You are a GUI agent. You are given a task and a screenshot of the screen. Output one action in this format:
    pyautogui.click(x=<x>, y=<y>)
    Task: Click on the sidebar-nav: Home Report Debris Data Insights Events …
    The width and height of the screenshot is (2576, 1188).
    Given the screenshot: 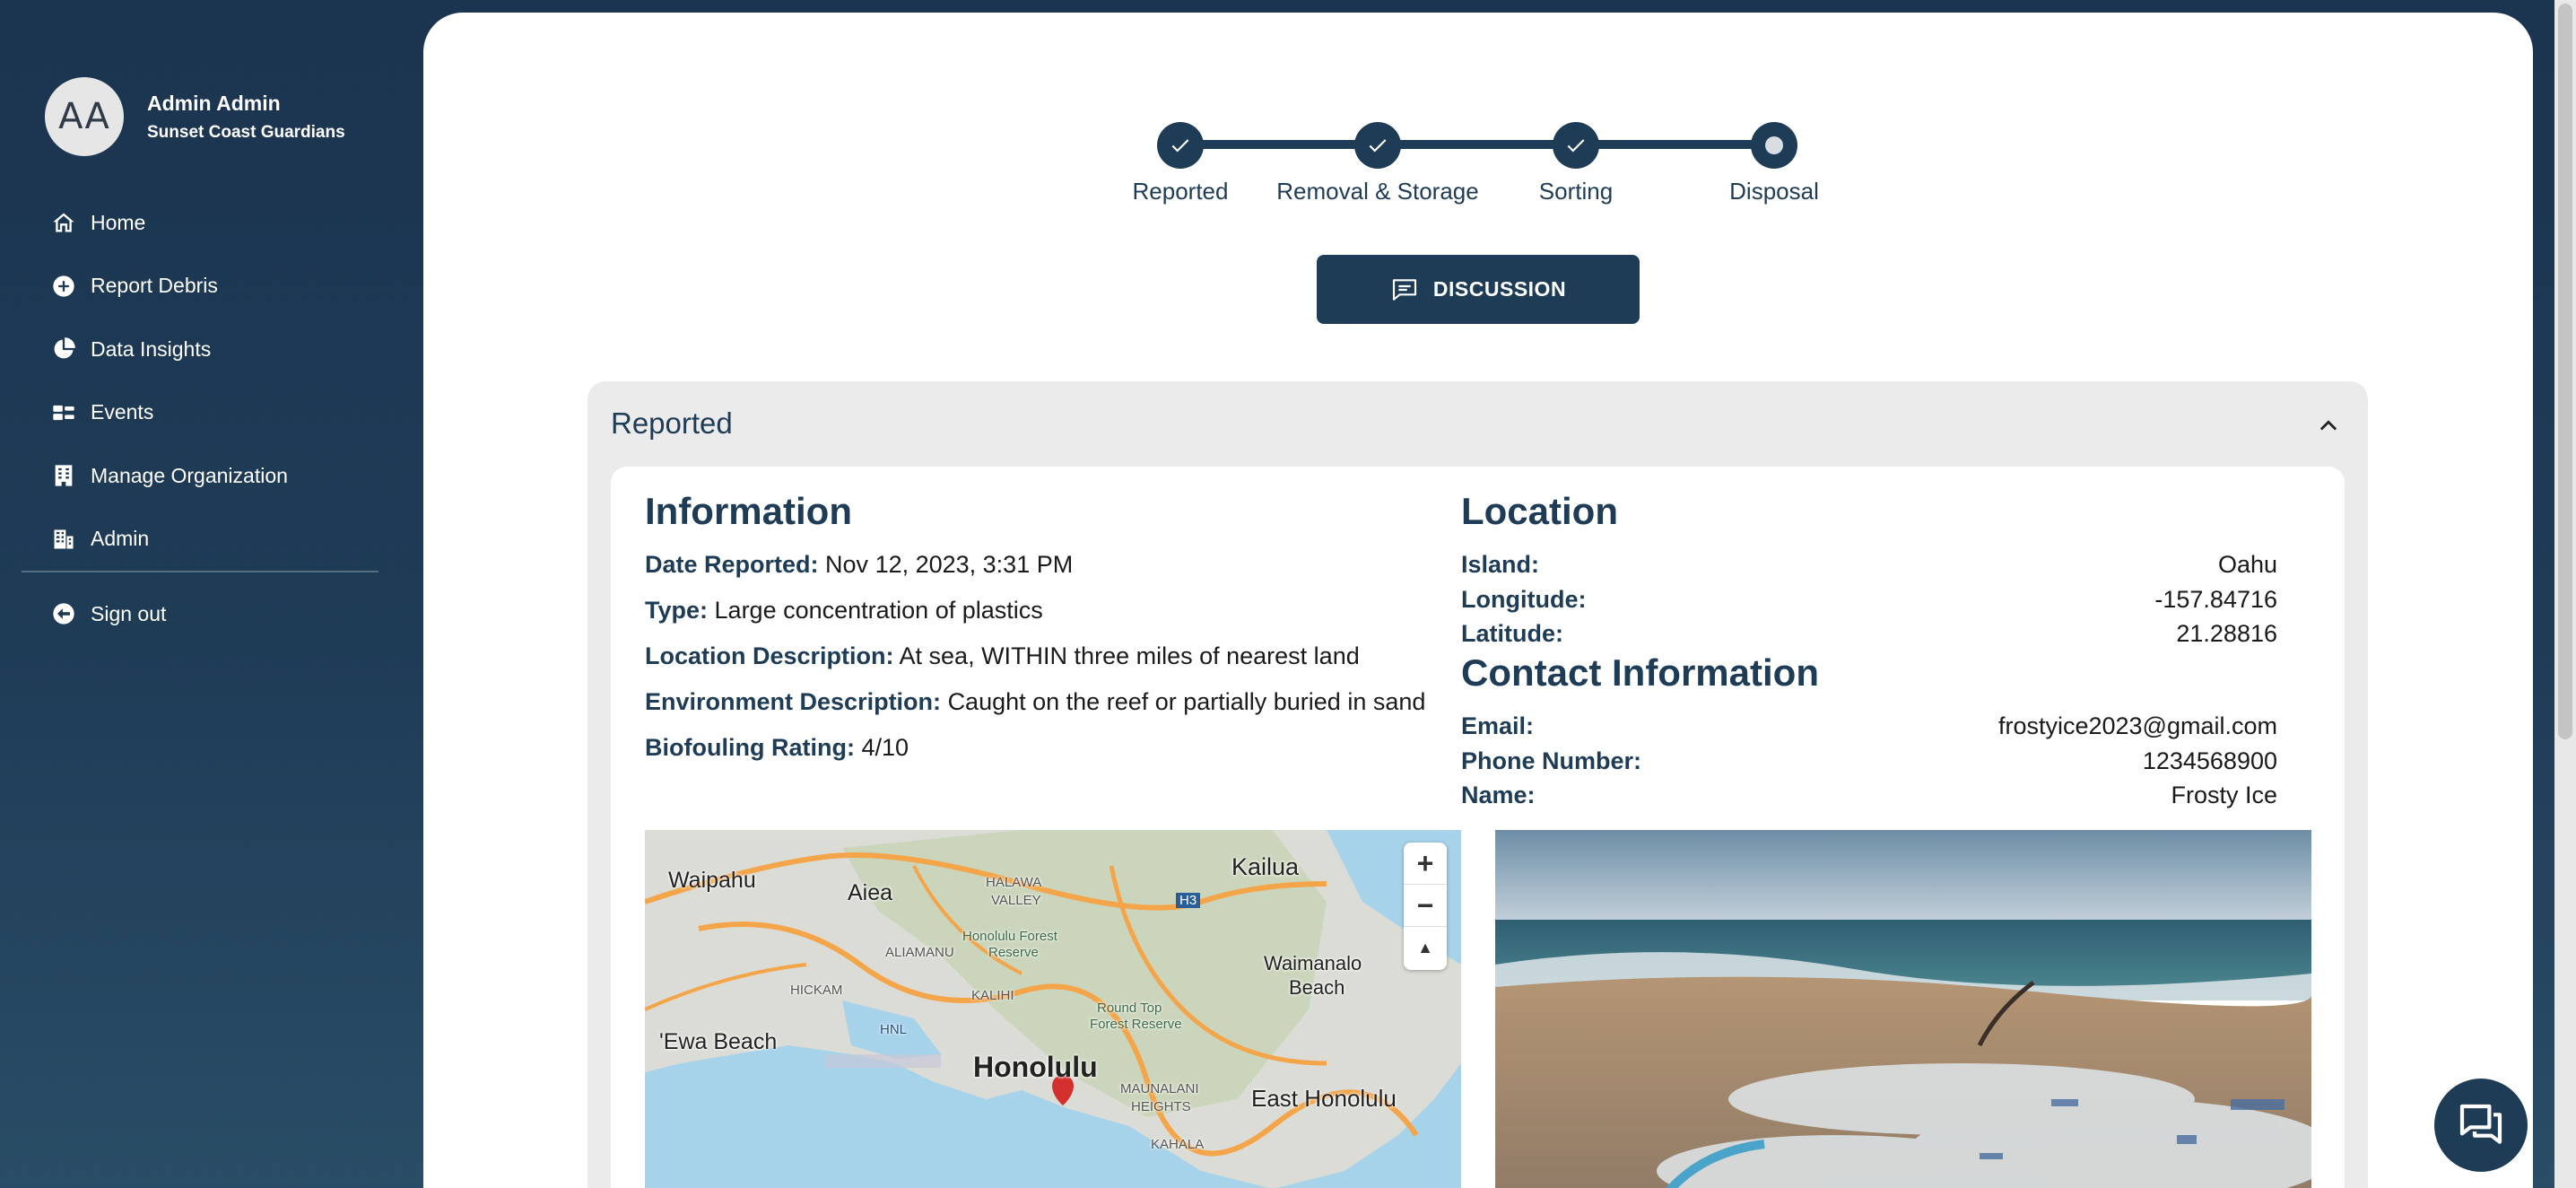 What is the action you would take?
    pyautogui.click(x=169, y=381)
    